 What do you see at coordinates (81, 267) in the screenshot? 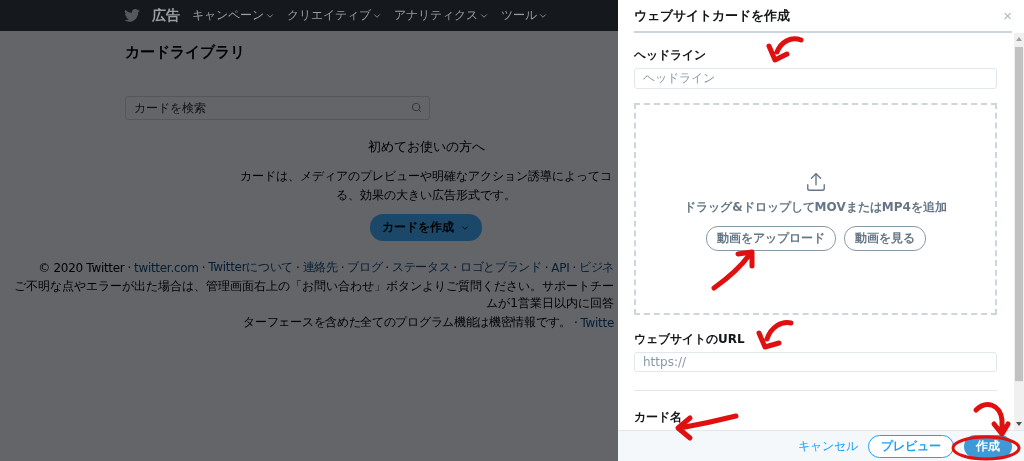
I see `copyright: © 2020 Twitter` at bounding box center [81, 267].